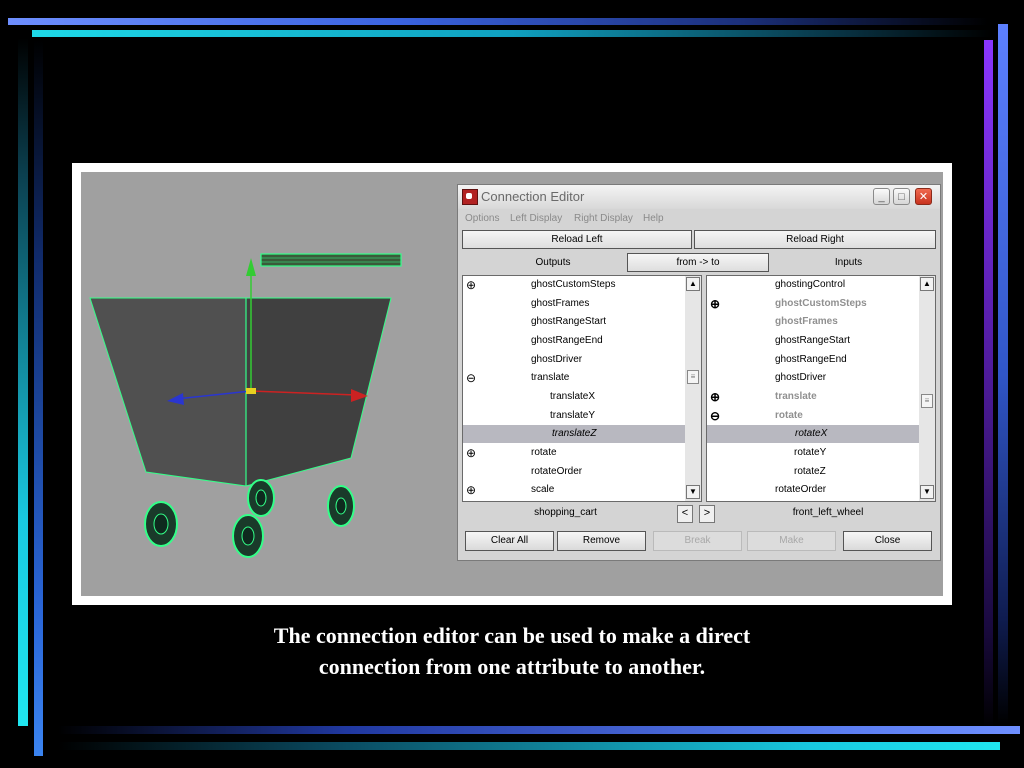 Image resolution: width=1024 pixels, height=768 pixels. I want to click on window-title: Connection Editor, so click(533, 196).